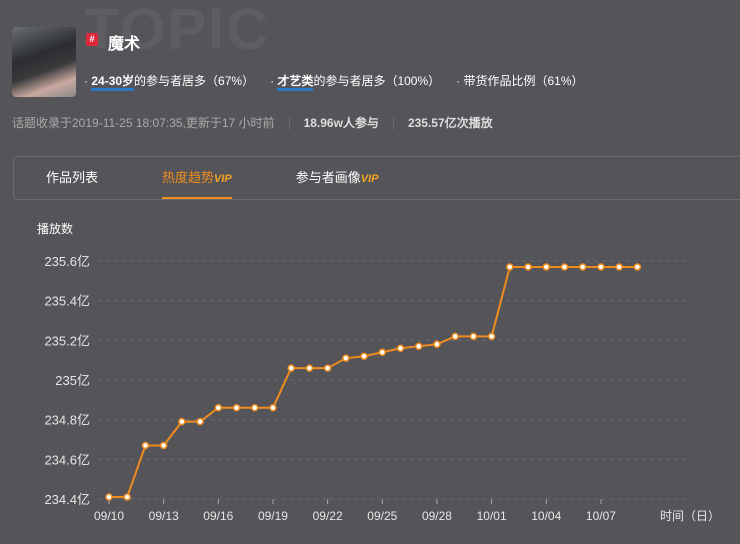 This screenshot has width=740, height=544. I want to click on x-tick-label: 10/07, so click(601, 516).